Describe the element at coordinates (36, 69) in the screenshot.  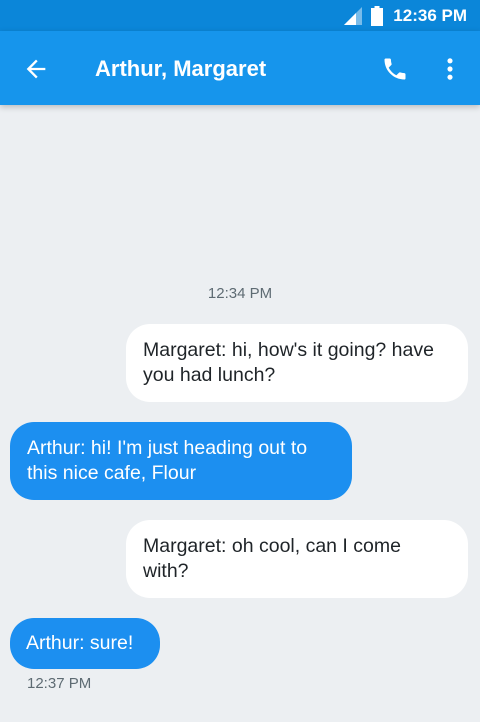
I see `back-arrow-icon` at that location.